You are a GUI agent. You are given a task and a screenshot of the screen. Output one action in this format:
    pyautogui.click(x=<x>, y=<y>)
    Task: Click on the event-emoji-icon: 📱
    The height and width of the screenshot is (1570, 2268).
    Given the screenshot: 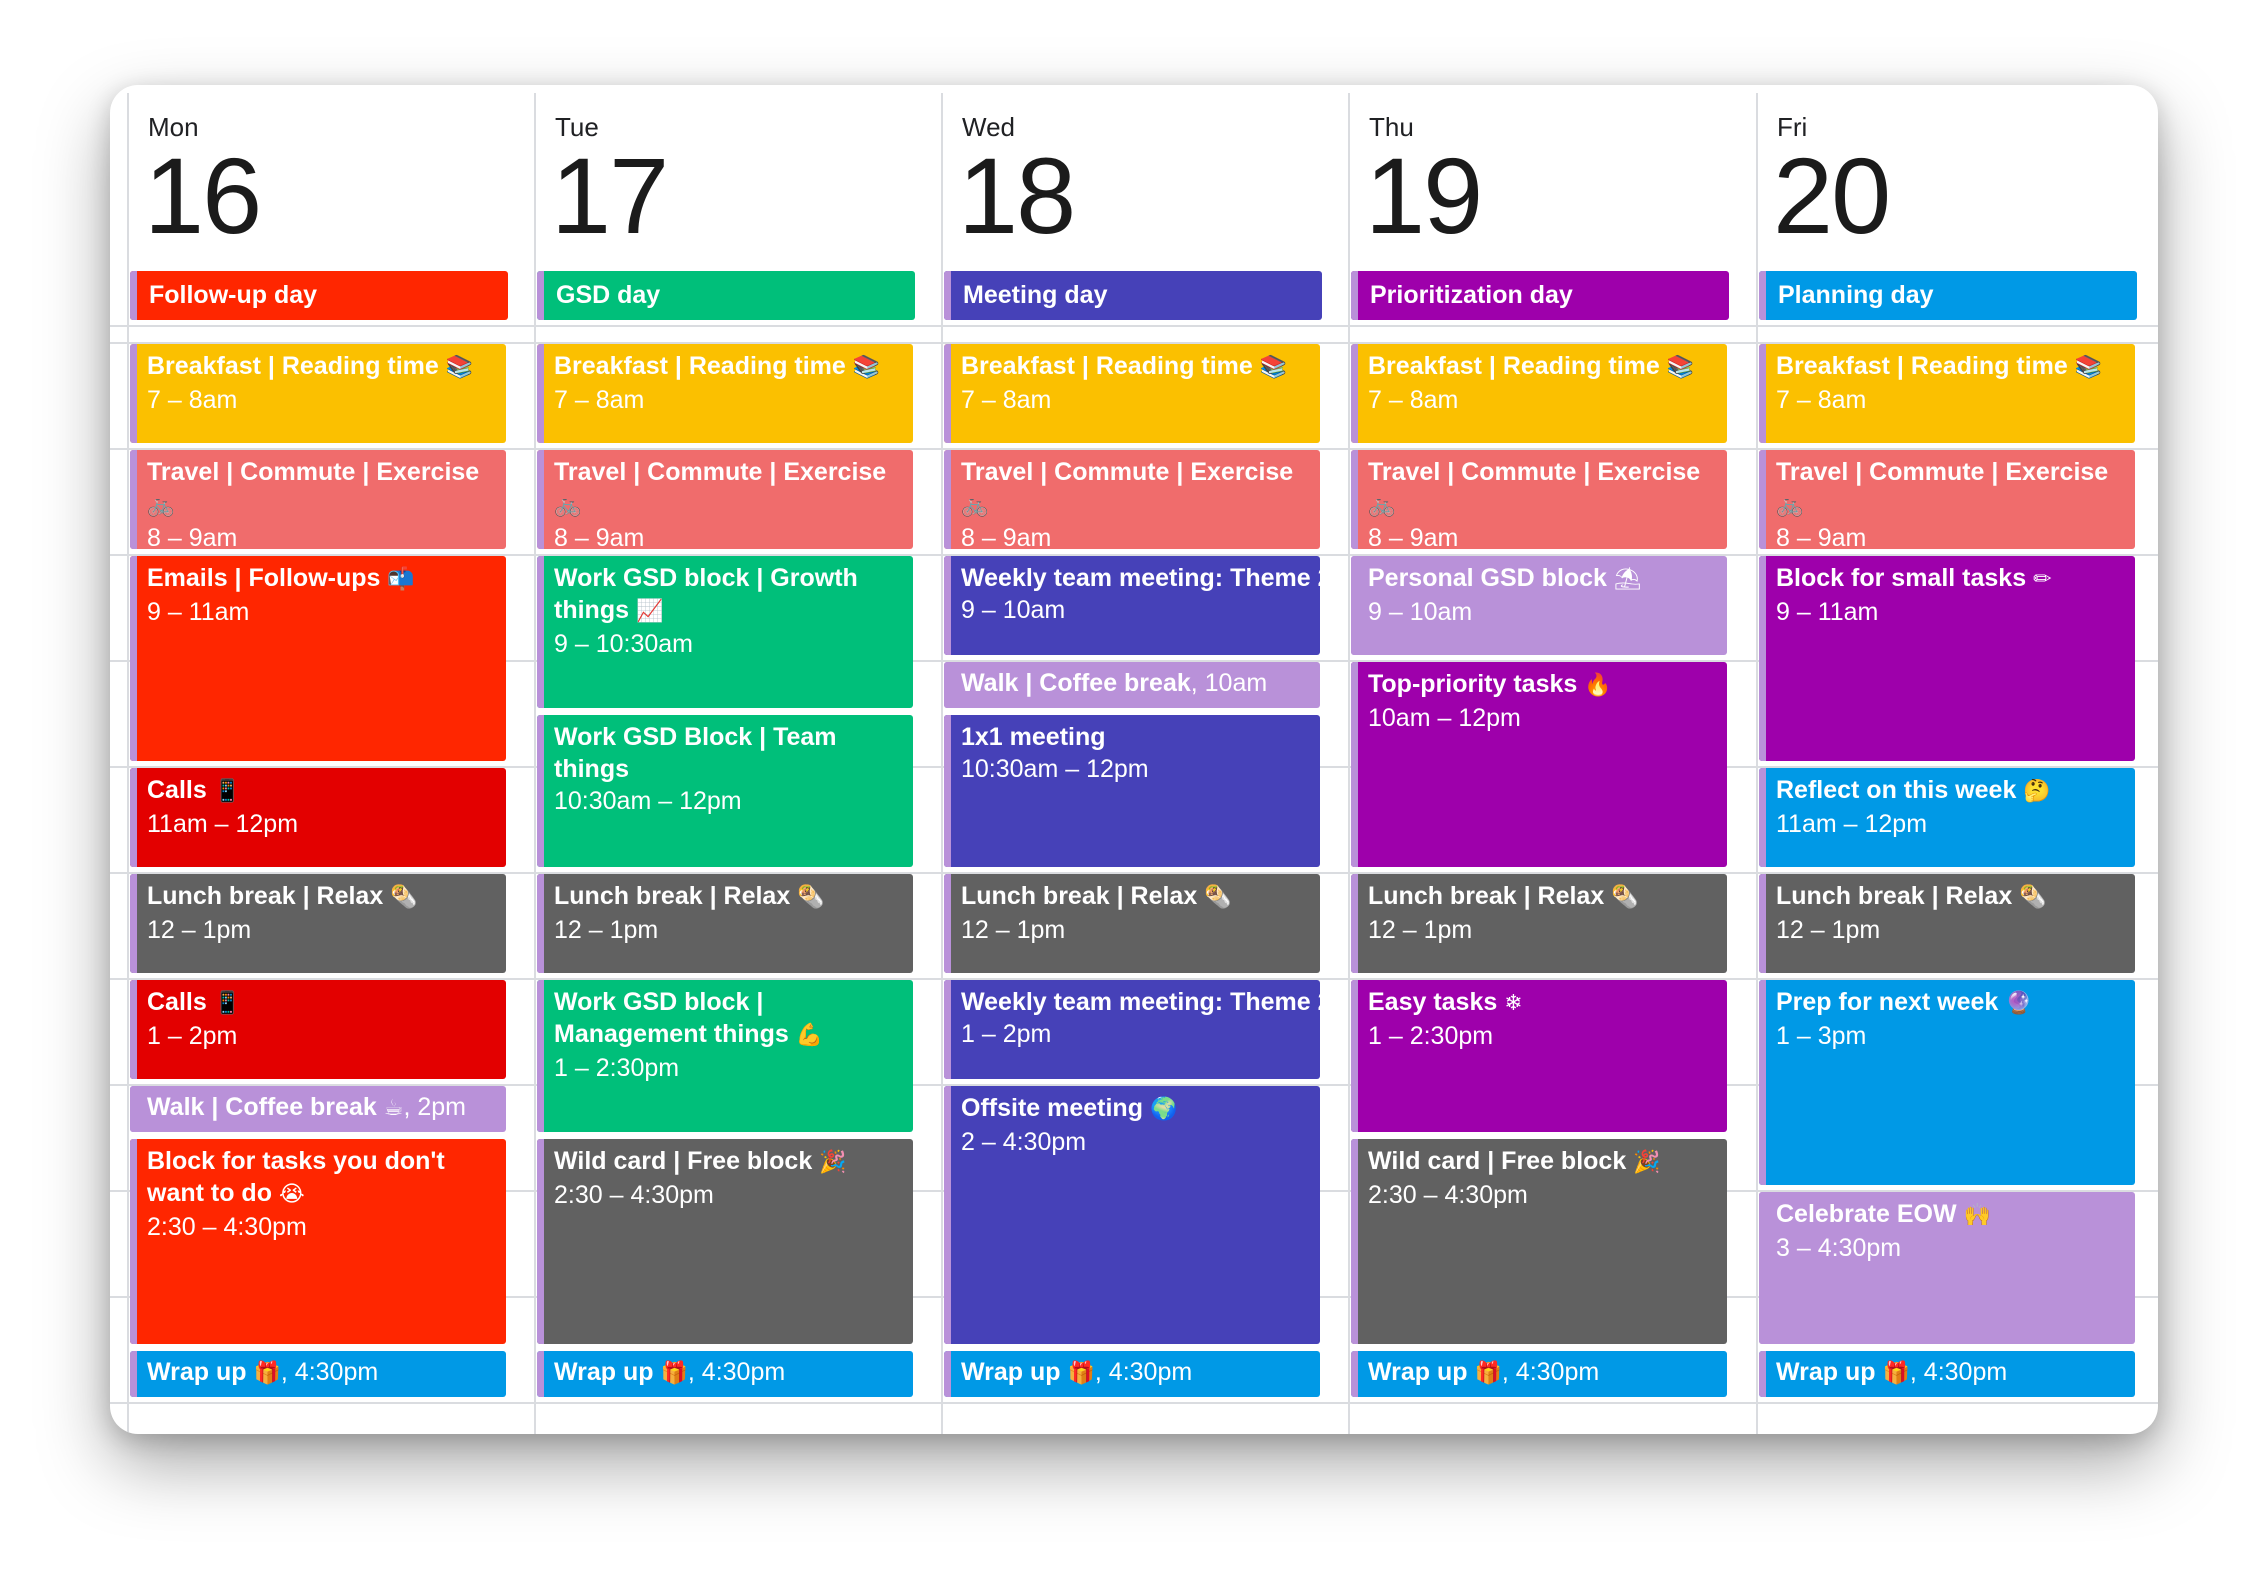 What is the action you would take?
    pyautogui.click(x=227, y=791)
    